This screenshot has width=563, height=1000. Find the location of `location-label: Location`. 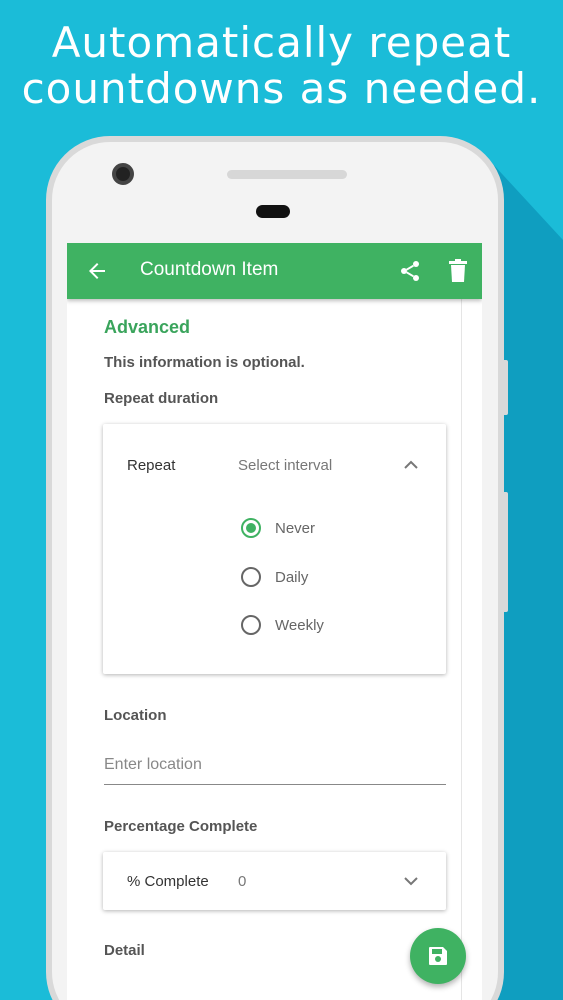

location-label: Location is located at coordinates (135, 715).